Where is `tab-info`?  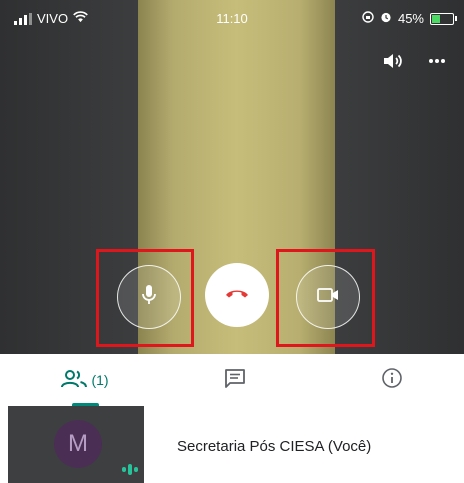
tab-info is located at coordinates (392, 380).